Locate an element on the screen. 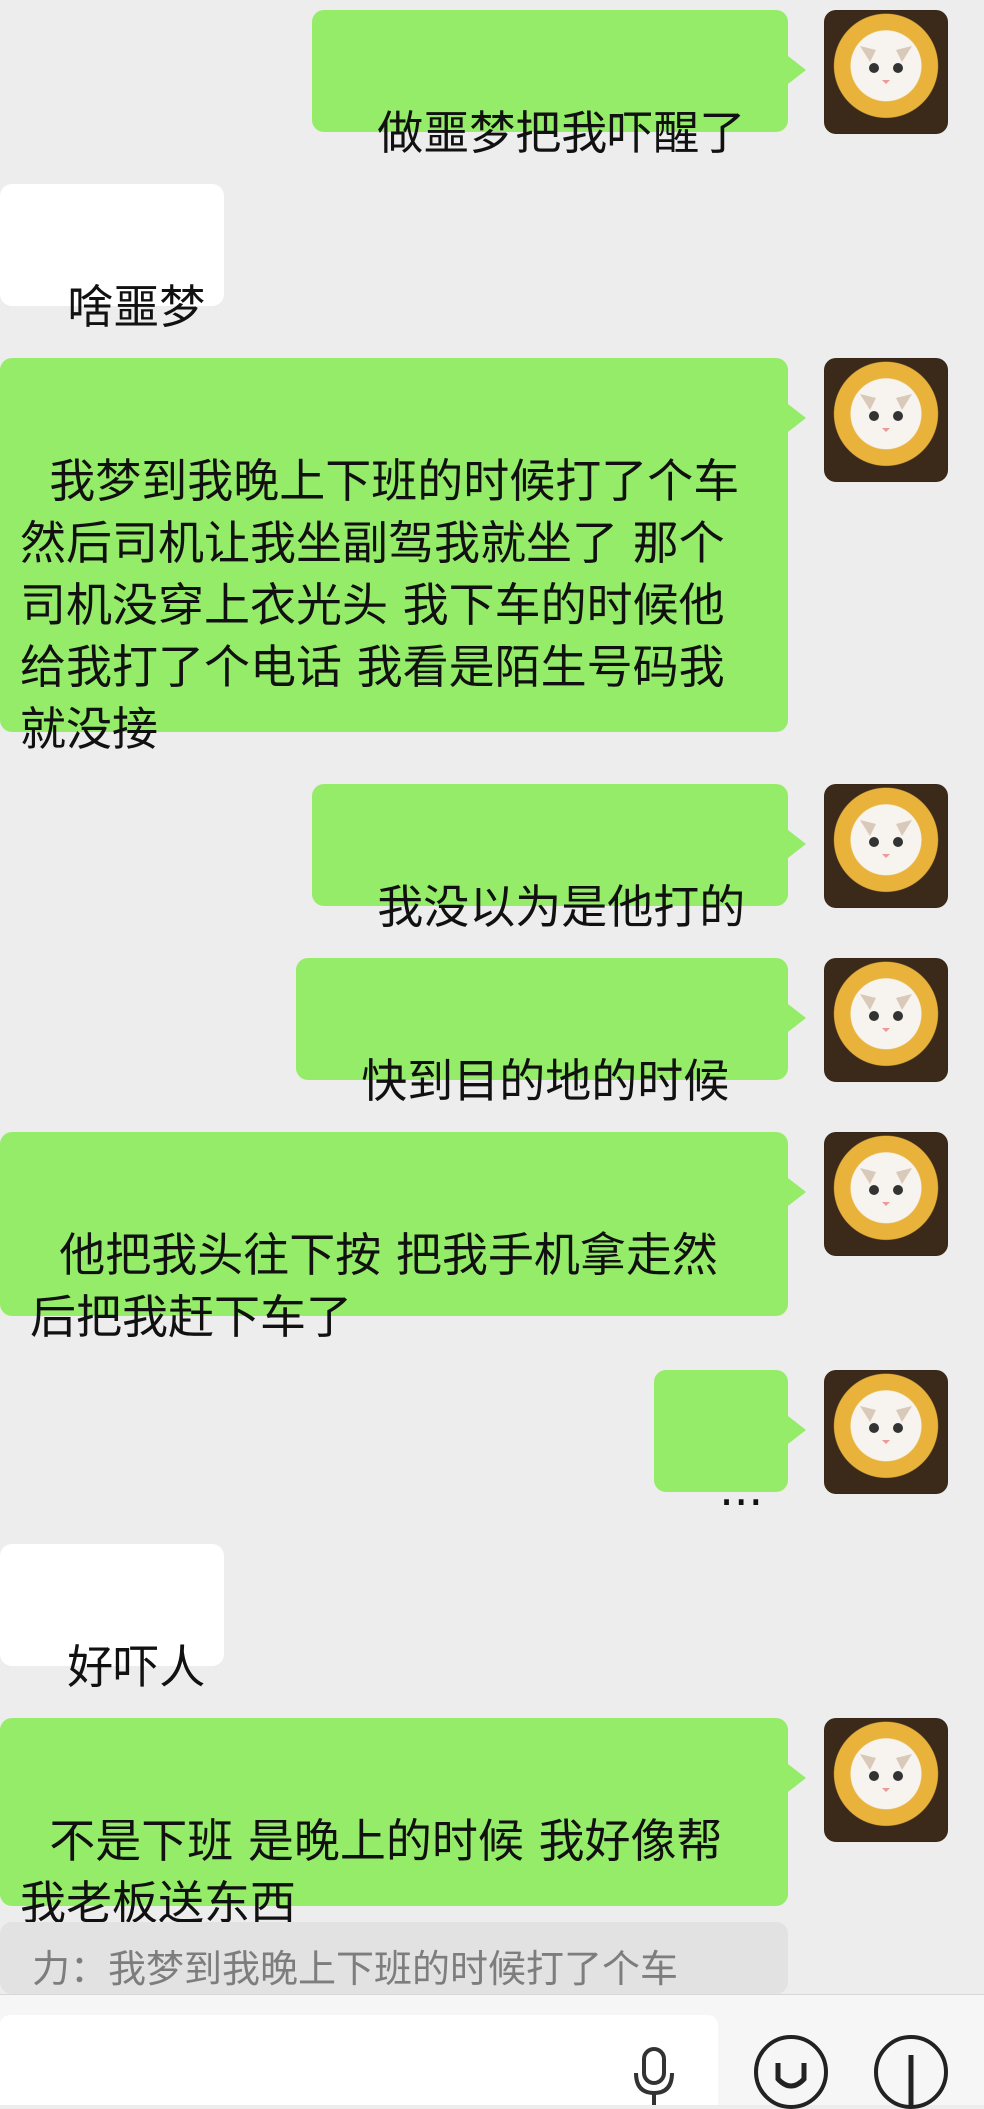  message-text: 我没以为是他打的 is located at coordinates (561, 907).